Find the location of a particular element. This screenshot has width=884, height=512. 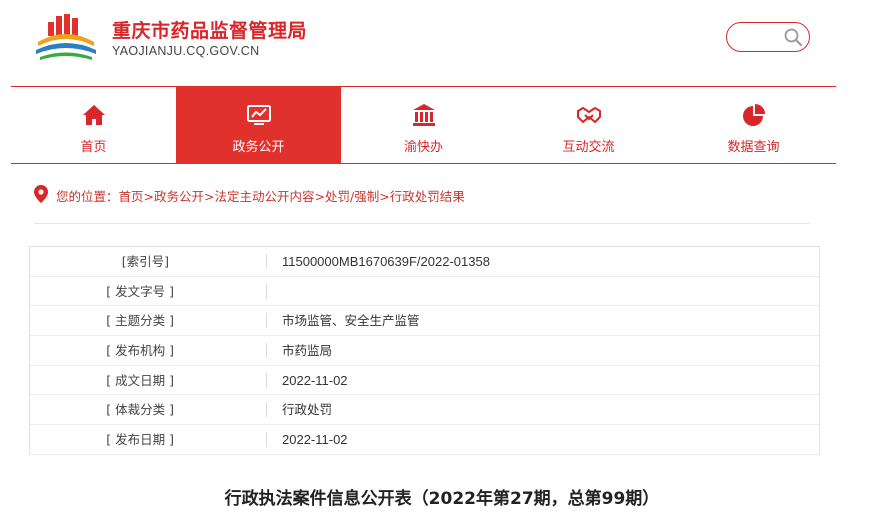

chart-icon is located at coordinates (258, 115).